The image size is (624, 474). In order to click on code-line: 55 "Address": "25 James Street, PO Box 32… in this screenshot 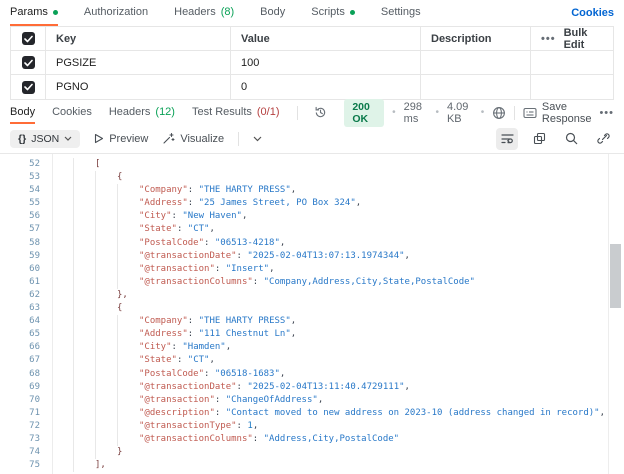, I will do `click(312, 204)`.